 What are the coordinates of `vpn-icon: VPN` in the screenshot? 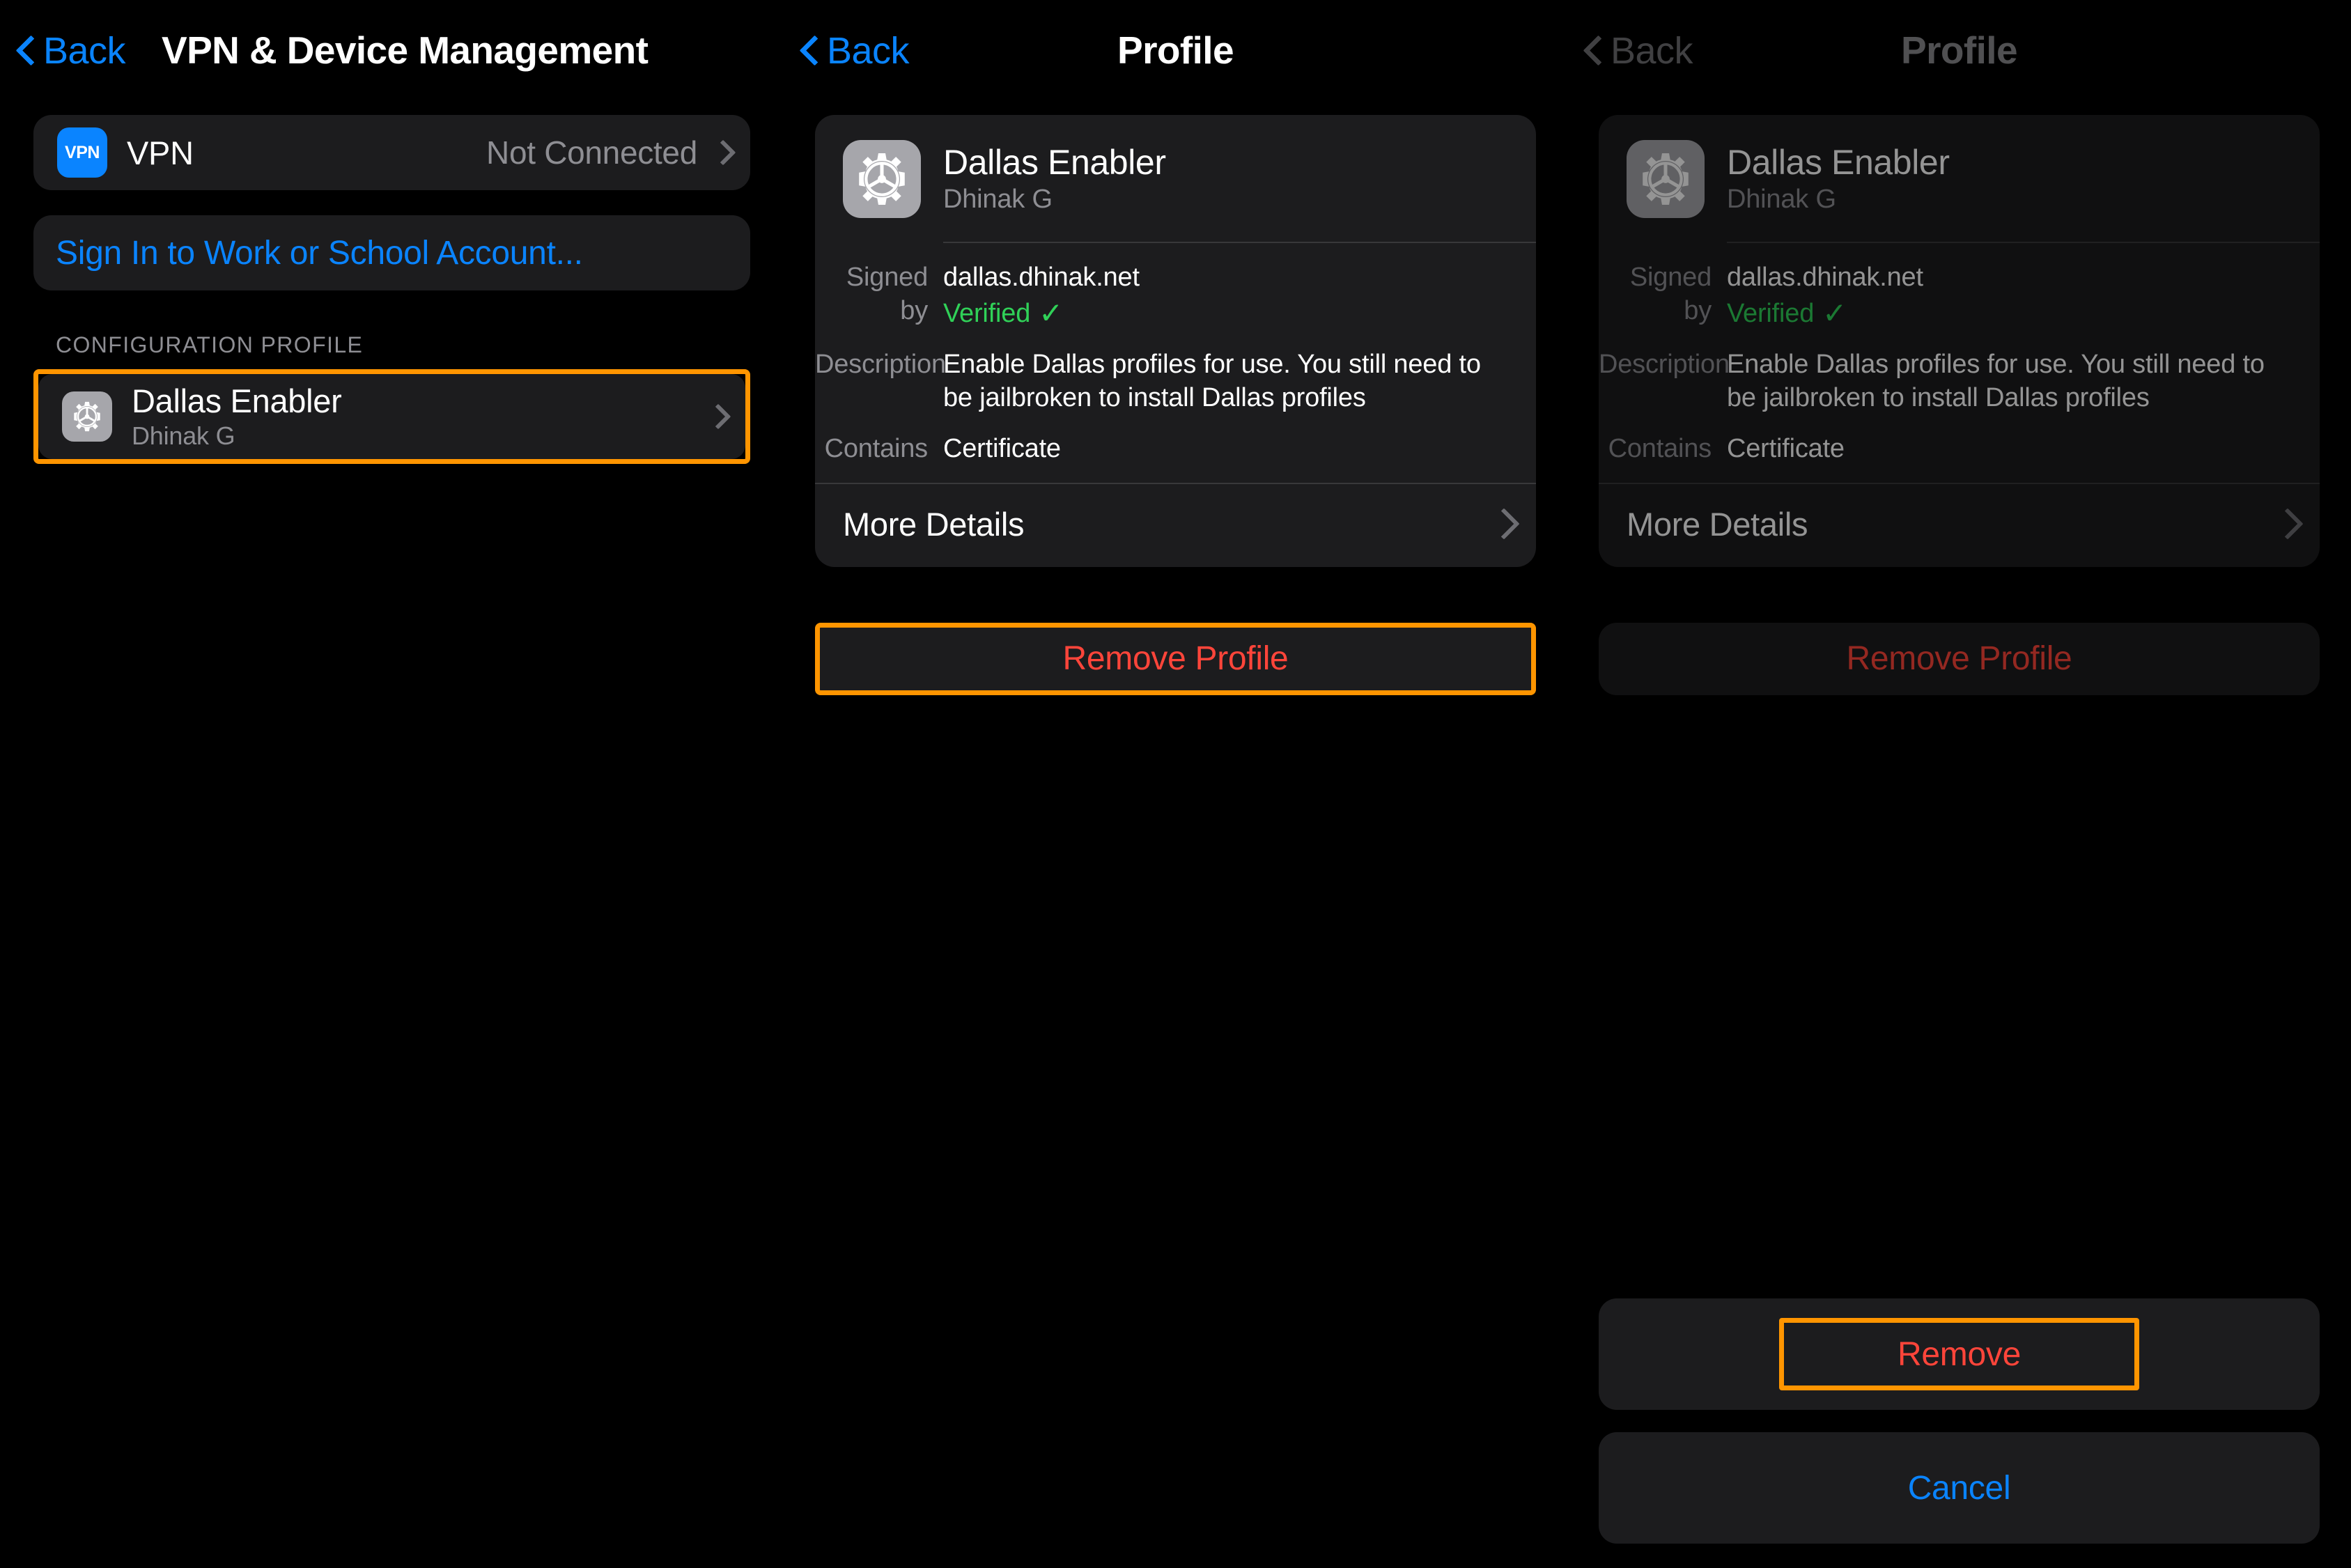 It's located at (82, 152).